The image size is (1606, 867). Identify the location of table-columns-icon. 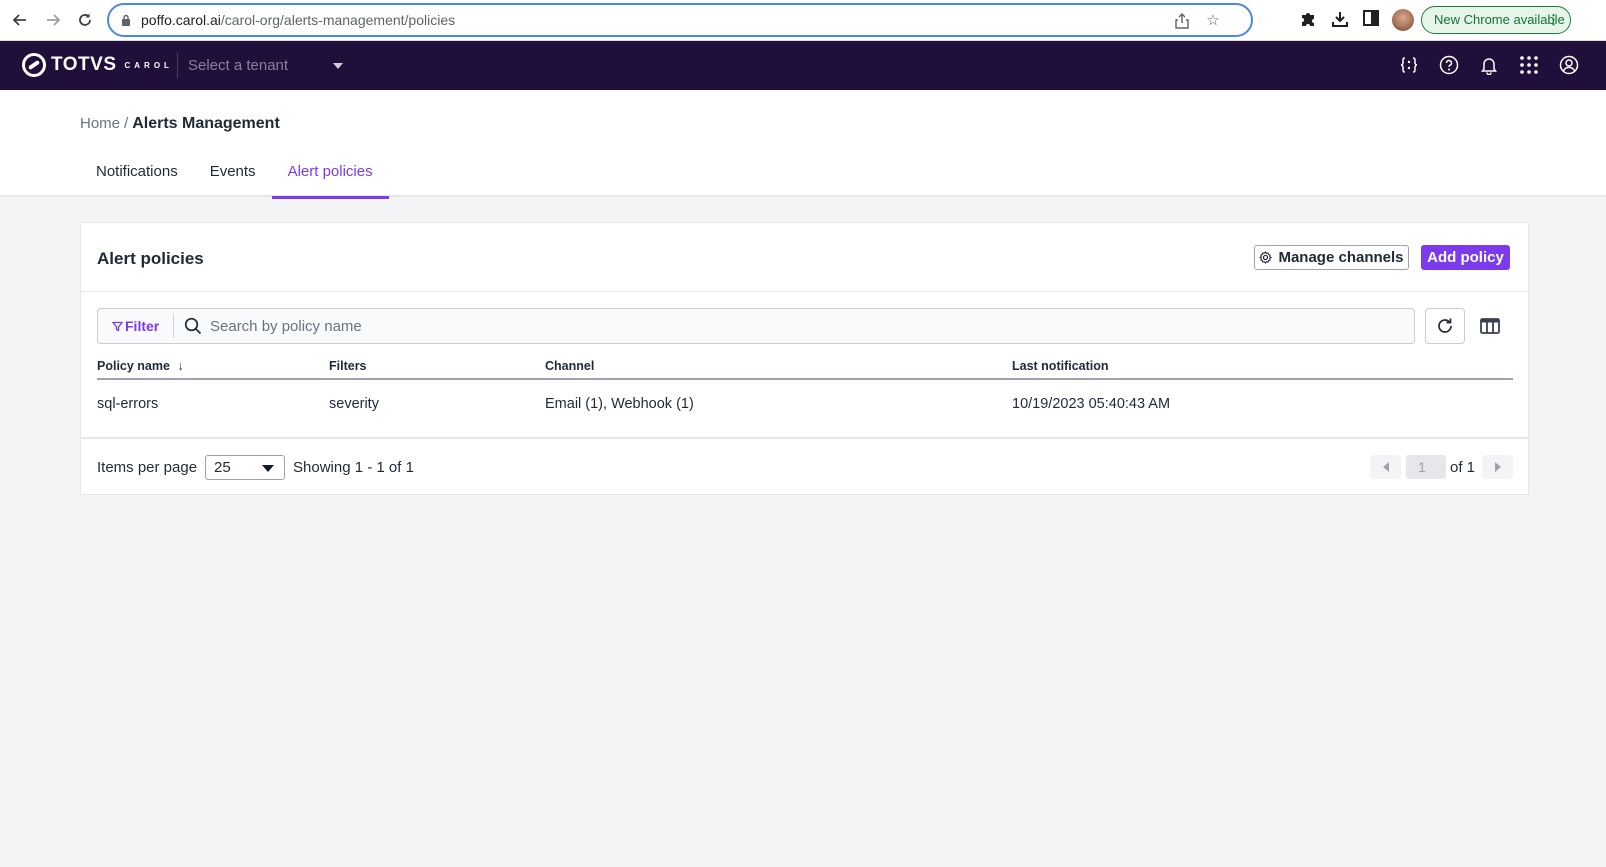
(1490, 326).